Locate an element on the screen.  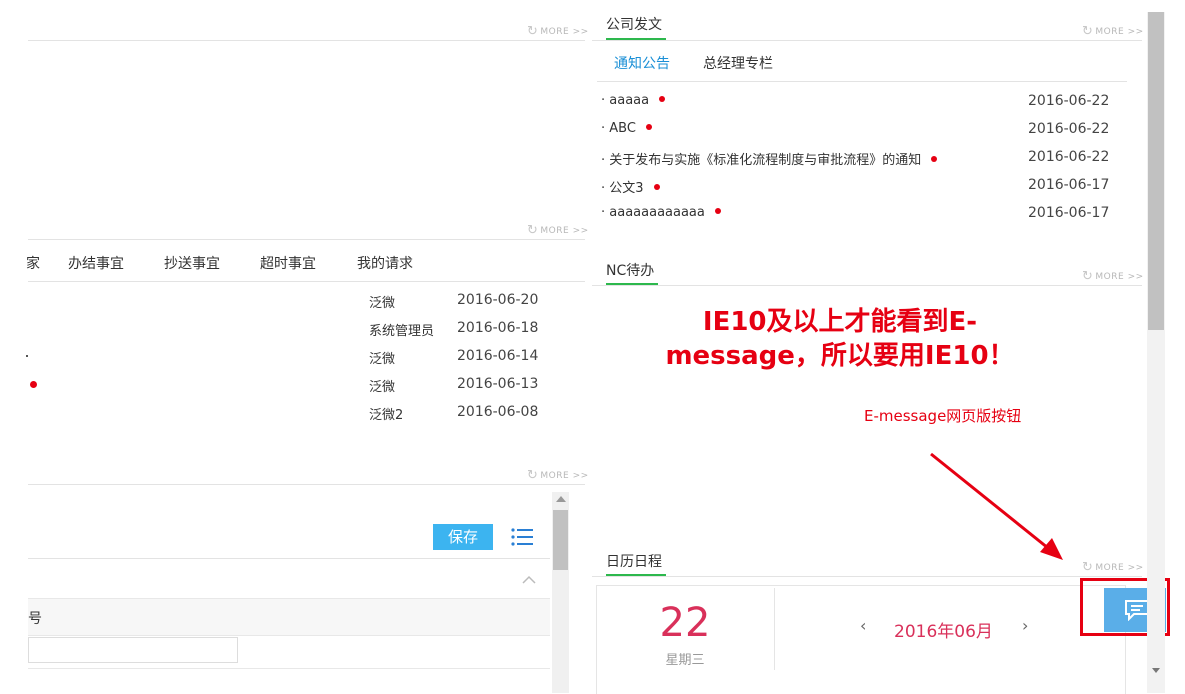
field-label: 号 is located at coordinates (35, 619).